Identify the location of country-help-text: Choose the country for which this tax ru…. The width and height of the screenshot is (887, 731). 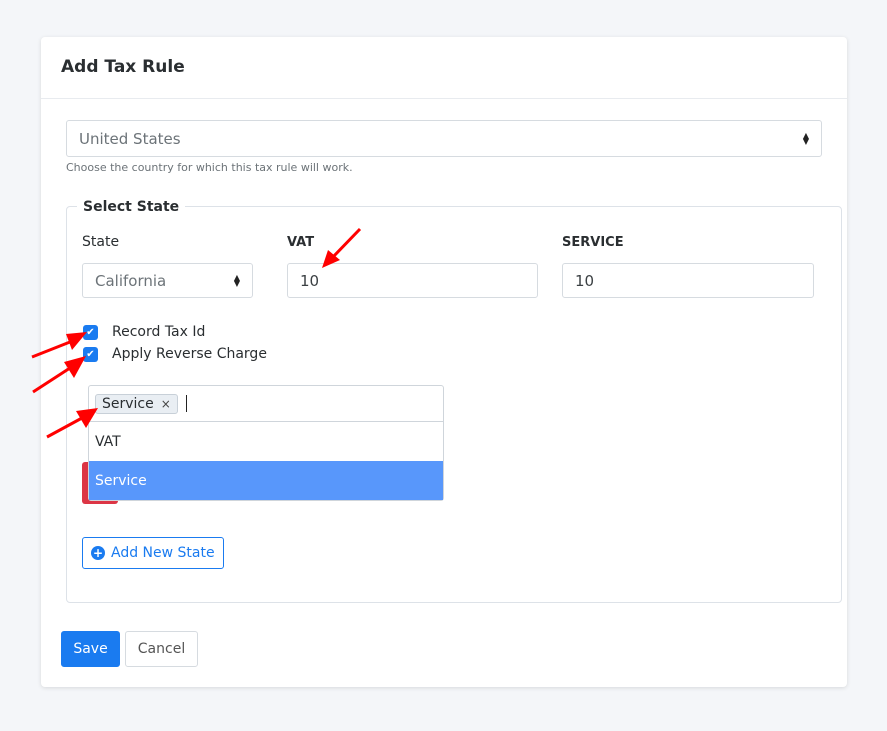
(209, 167).